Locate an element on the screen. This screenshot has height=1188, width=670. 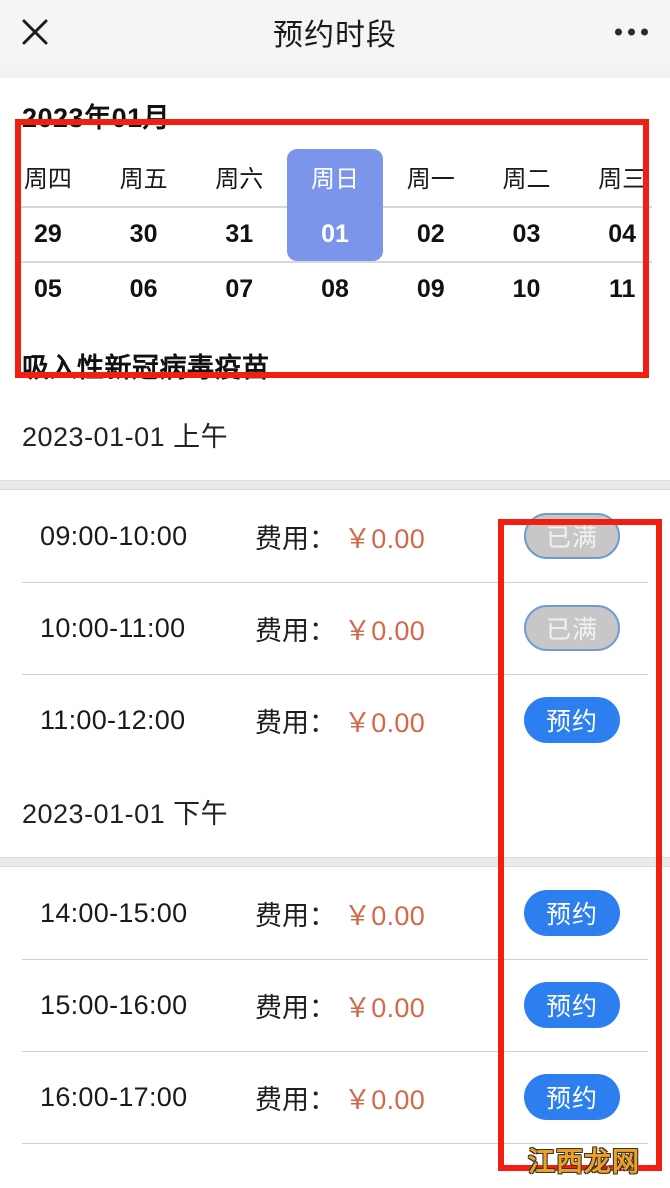
calendar-weekday-cell: 周四 is located at coordinates (48, 177).